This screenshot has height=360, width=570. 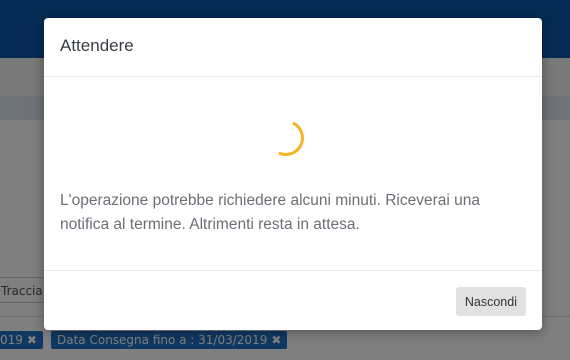 I want to click on loading-spinner-icon, so click(x=286, y=138).